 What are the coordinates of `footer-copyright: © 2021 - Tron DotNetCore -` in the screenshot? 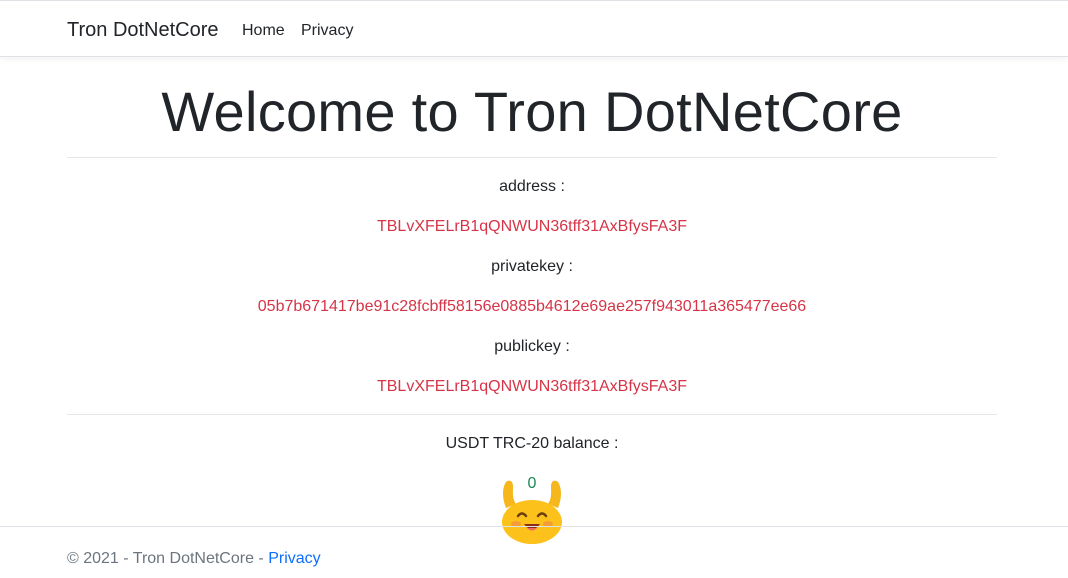 It's located at (168, 558).